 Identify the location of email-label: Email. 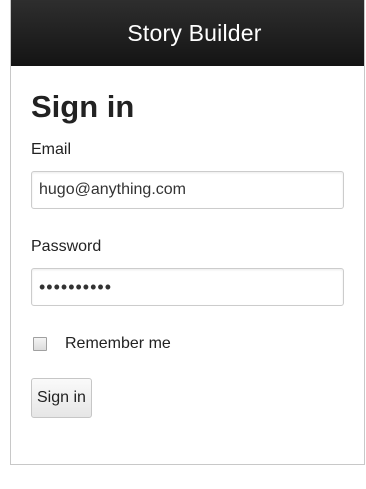
(51, 149).